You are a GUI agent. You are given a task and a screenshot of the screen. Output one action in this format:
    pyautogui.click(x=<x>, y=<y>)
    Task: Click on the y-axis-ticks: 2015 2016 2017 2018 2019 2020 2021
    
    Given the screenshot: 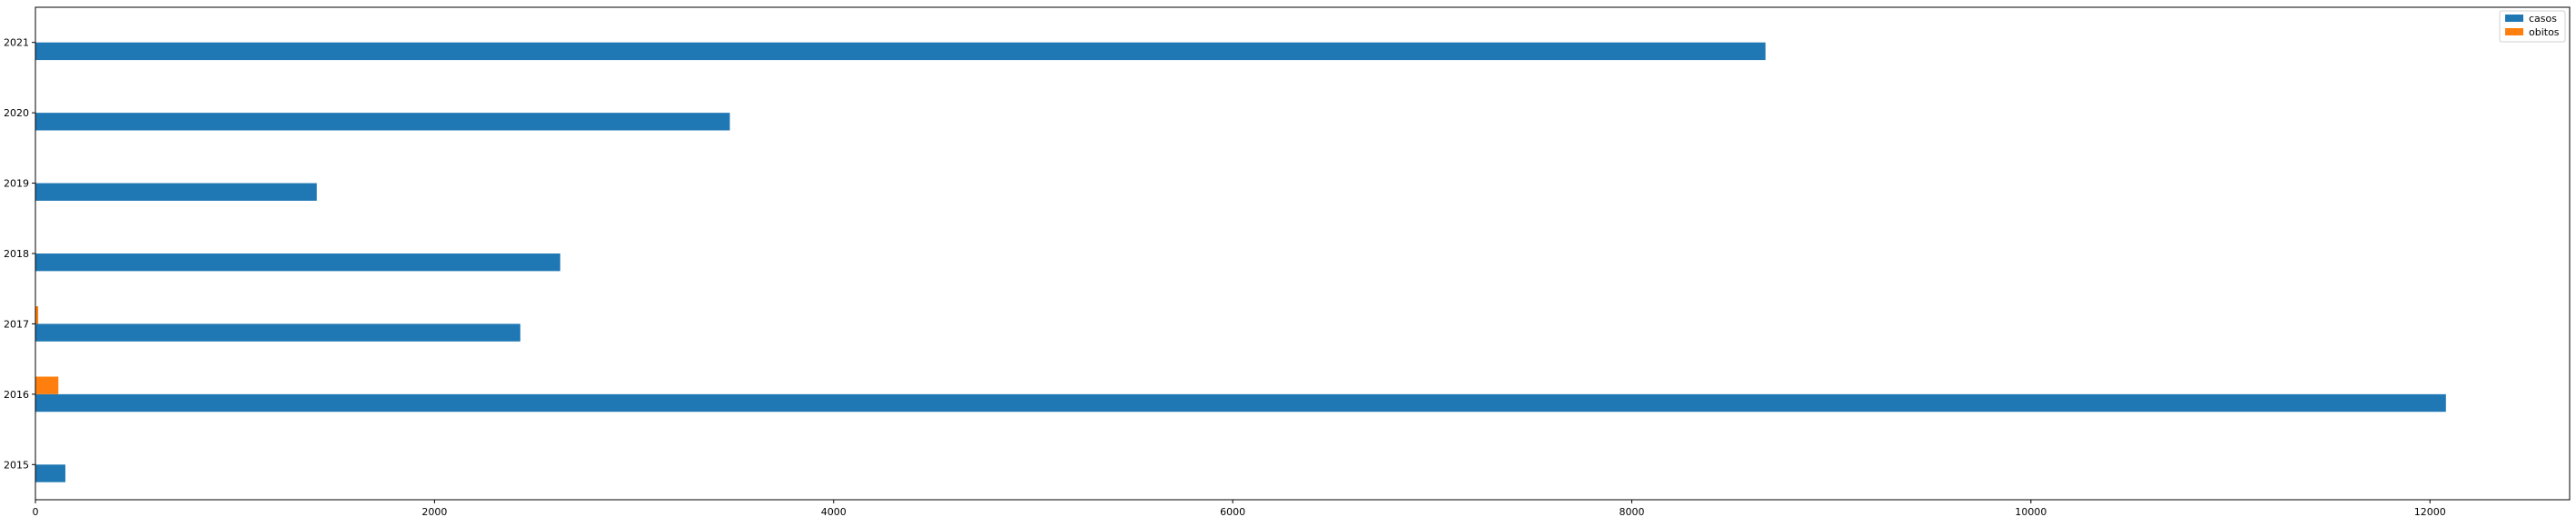 What is the action you would take?
    pyautogui.click(x=19, y=254)
    